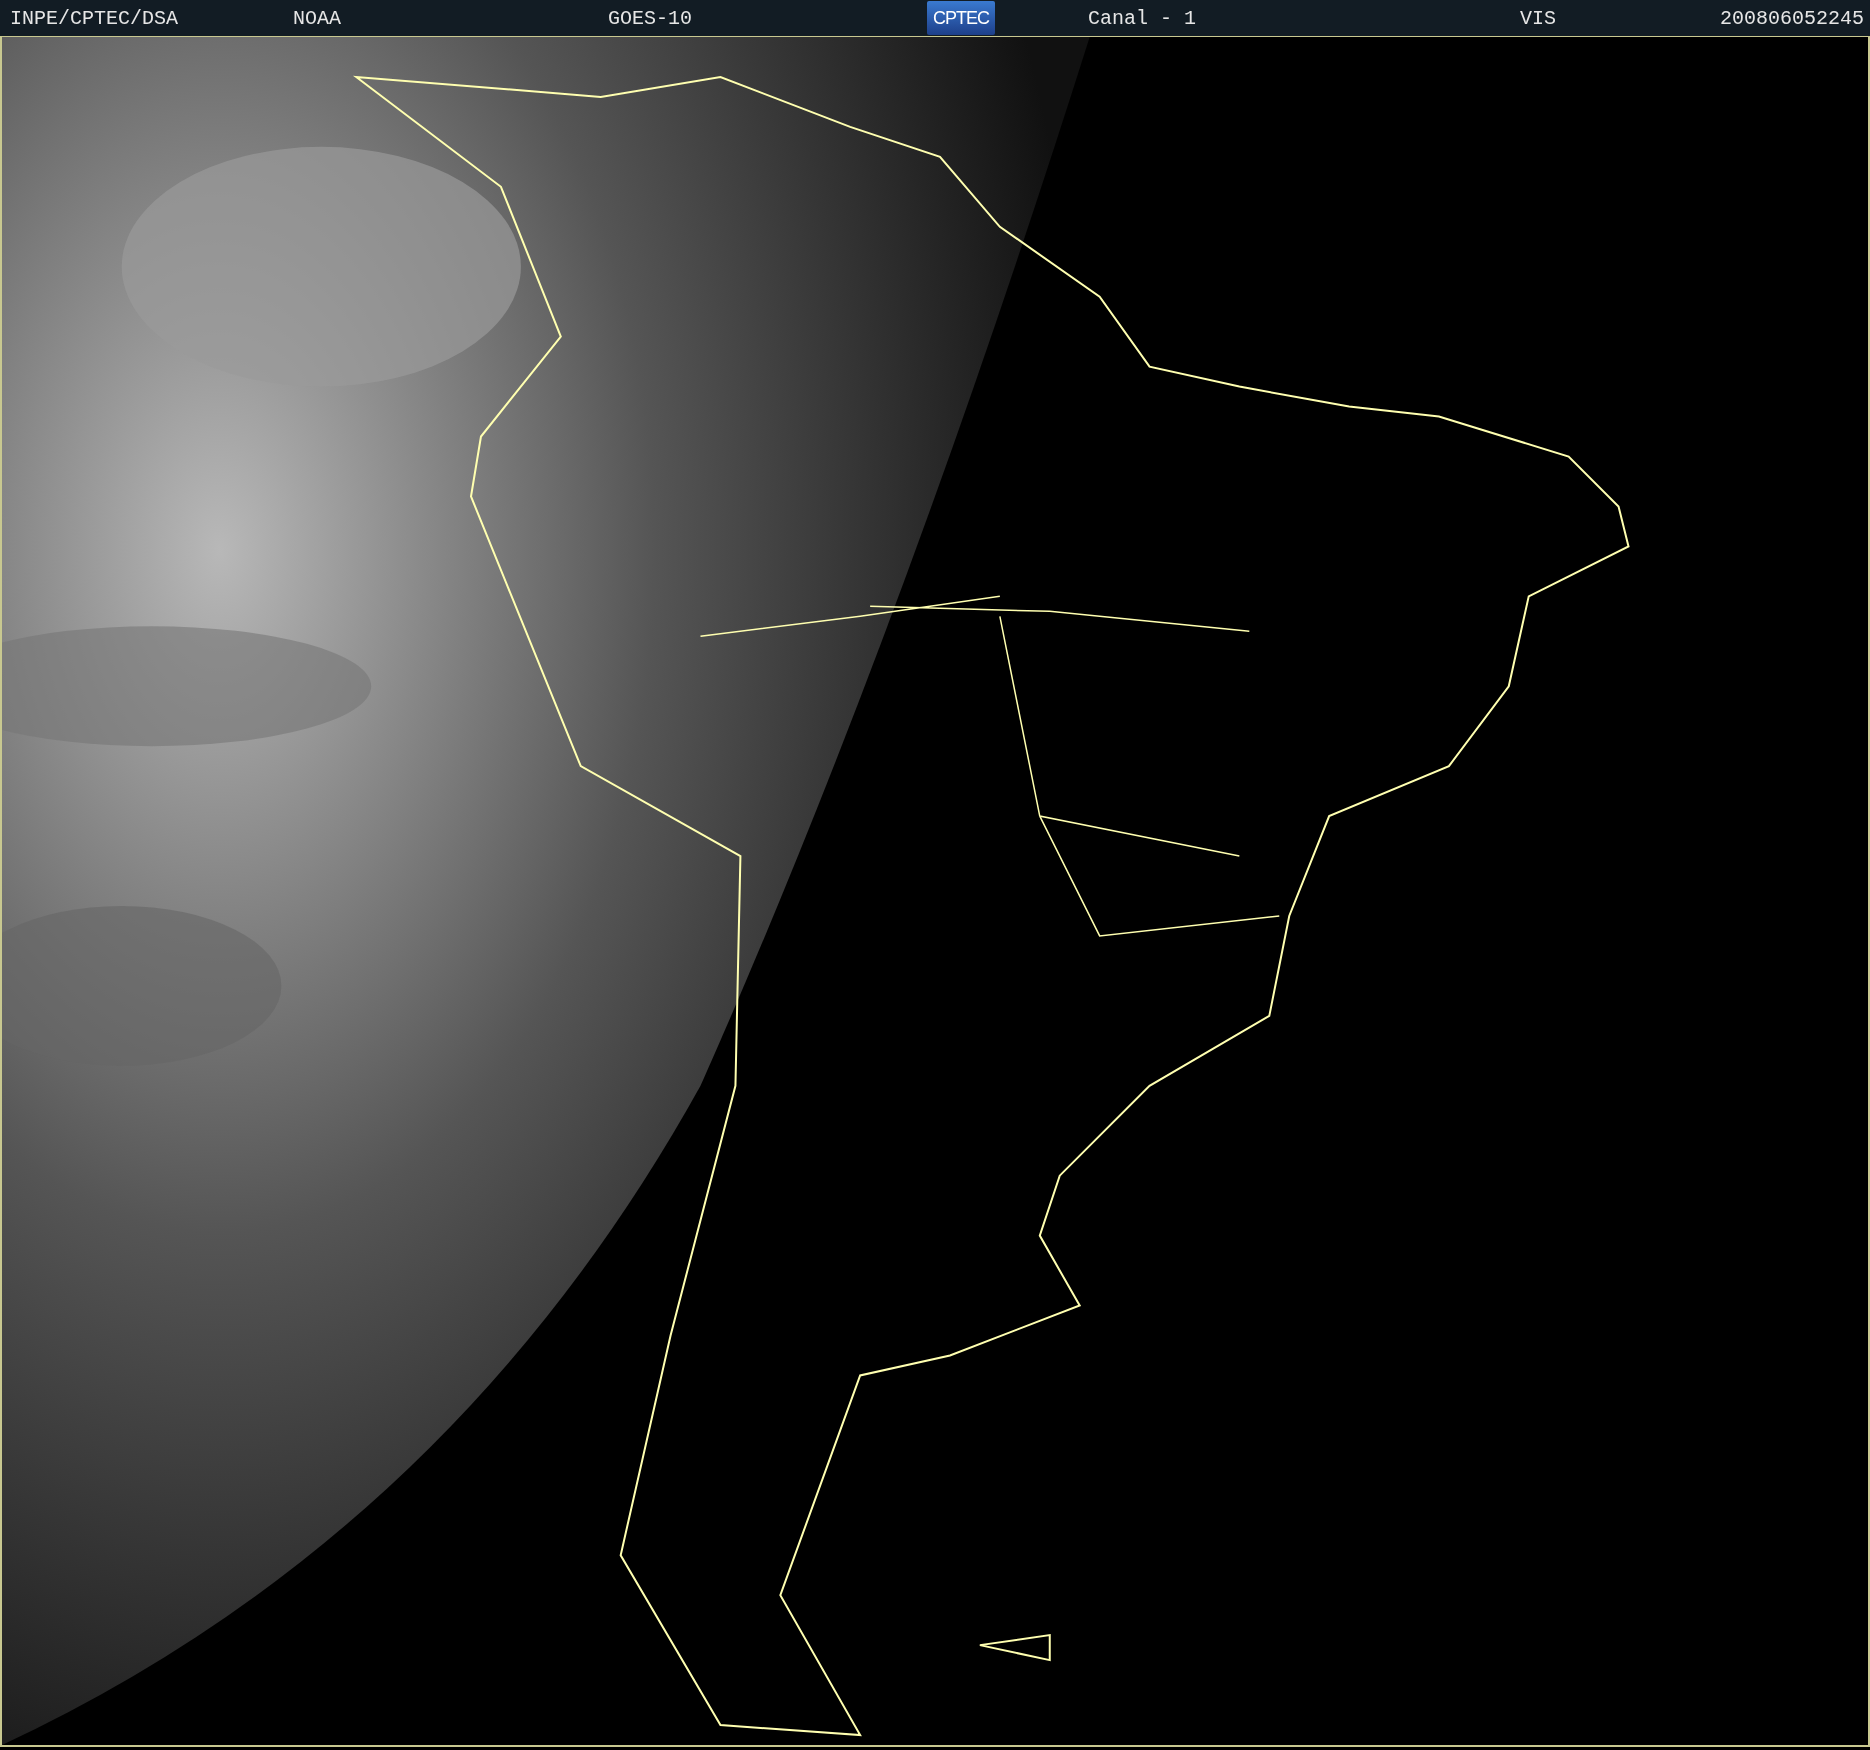  Describe the element at coordinates (317, 18) in the screenshot. I see `header-label: NOAA` at that location.